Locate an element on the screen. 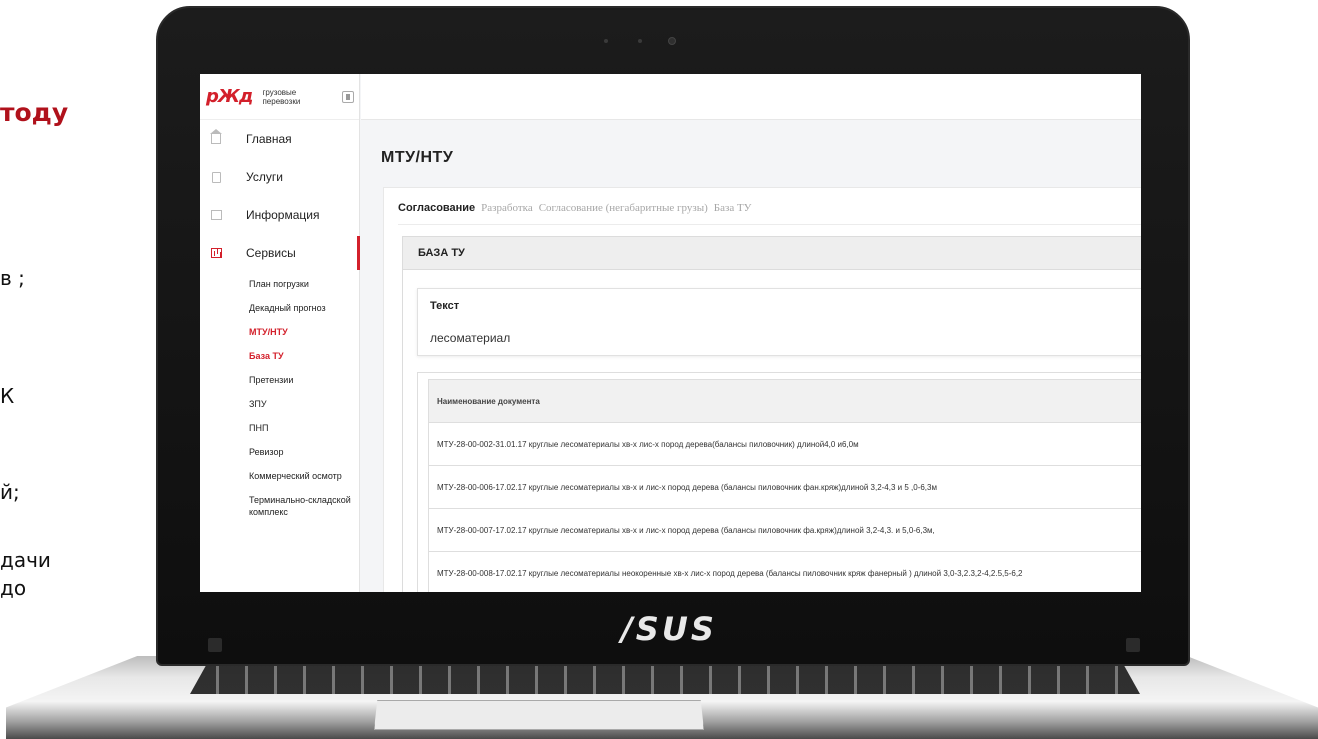 Image resolution: width=1318 pixels, height=739 pixels. tab-approval-oversized: Согласование (негабаритные грузы) is located at coordinates (623, 208).